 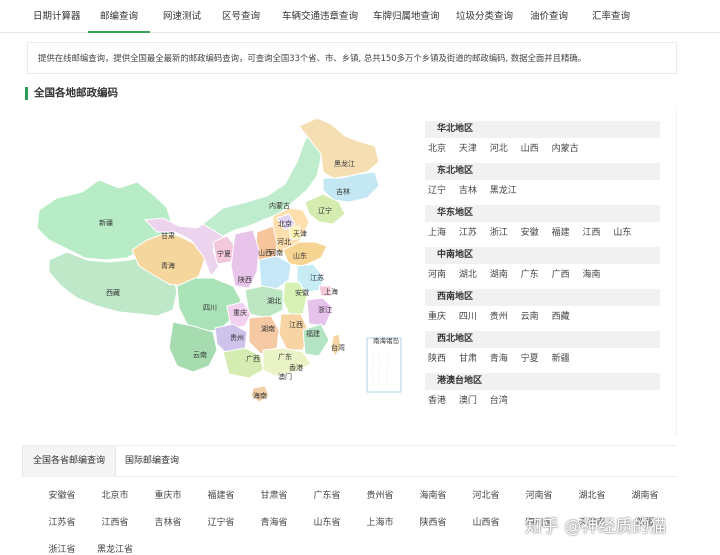 What do you see at coordinates (313, 333) in the screenshot?
I see `map-label-fujian: 福建` at bounding box center [313, 333].